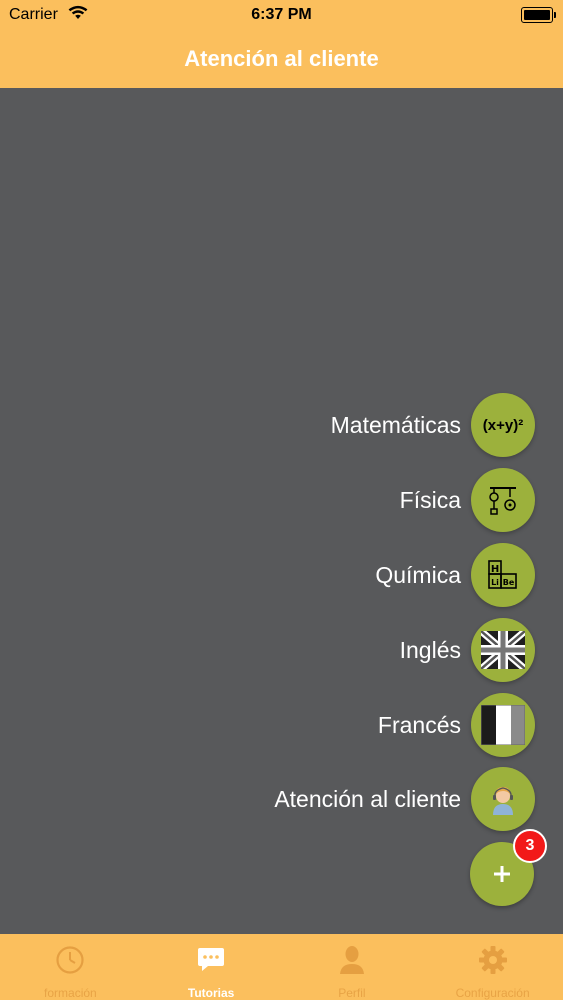  I want to click on fab-item-atencion-cliente: Atención al cliente, so click(404, 799).